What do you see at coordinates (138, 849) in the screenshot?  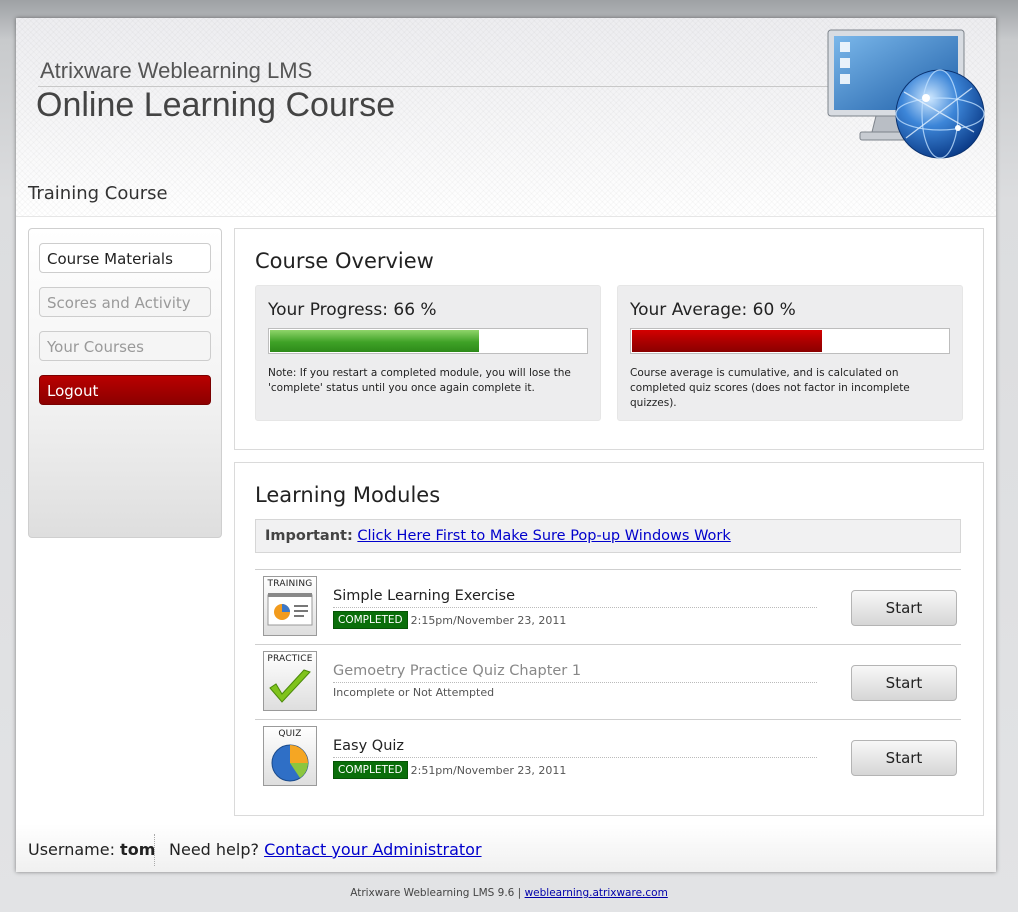 I see `username-value: tom` at bounding box center [138, 849].